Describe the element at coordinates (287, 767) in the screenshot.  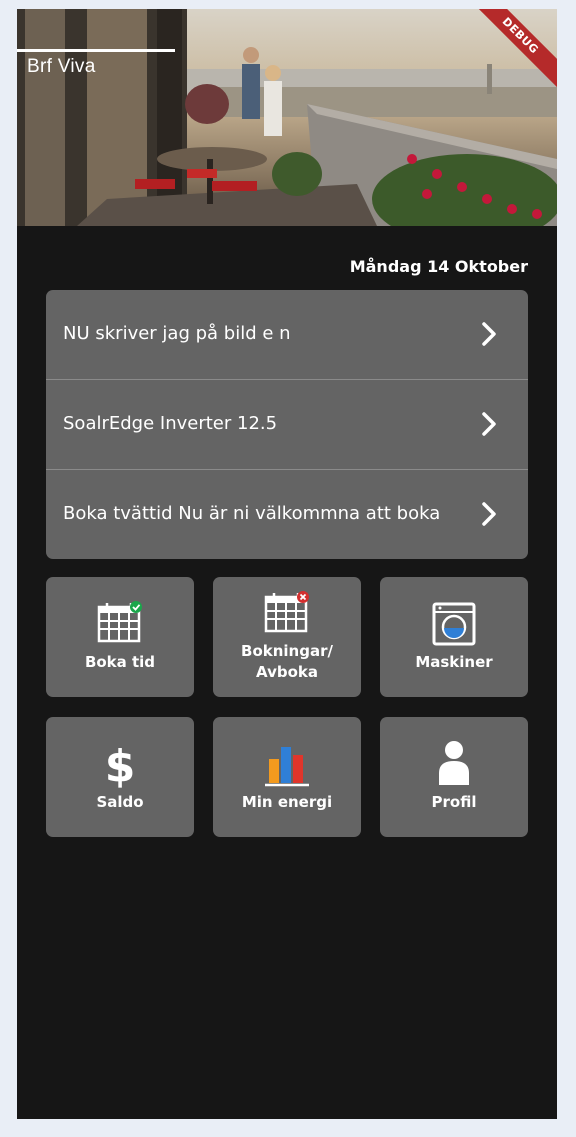
I see `bar-chart-icon` at that location.